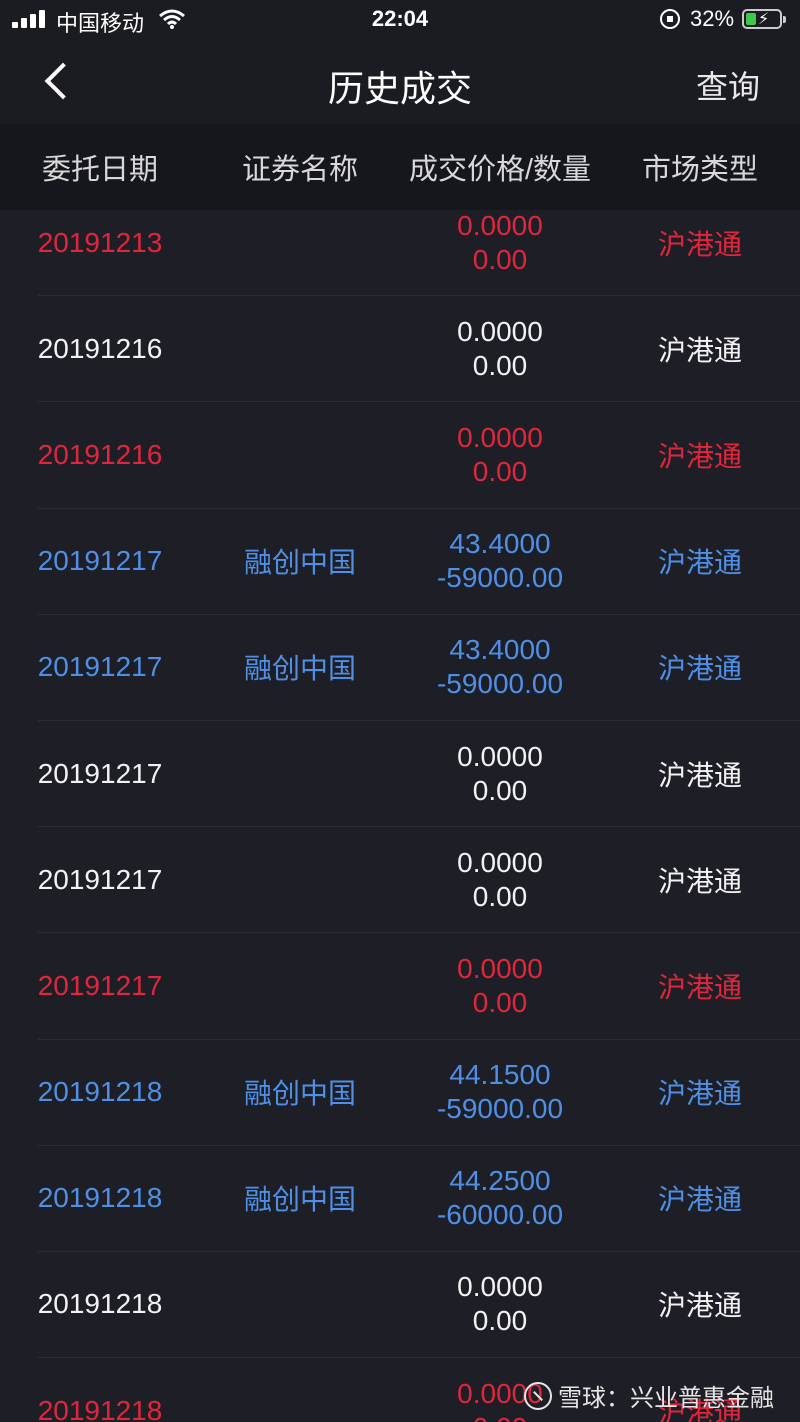 The image size is (800, 1422). I want to click on xueqiu-logo-icon, so click(538, 1395).